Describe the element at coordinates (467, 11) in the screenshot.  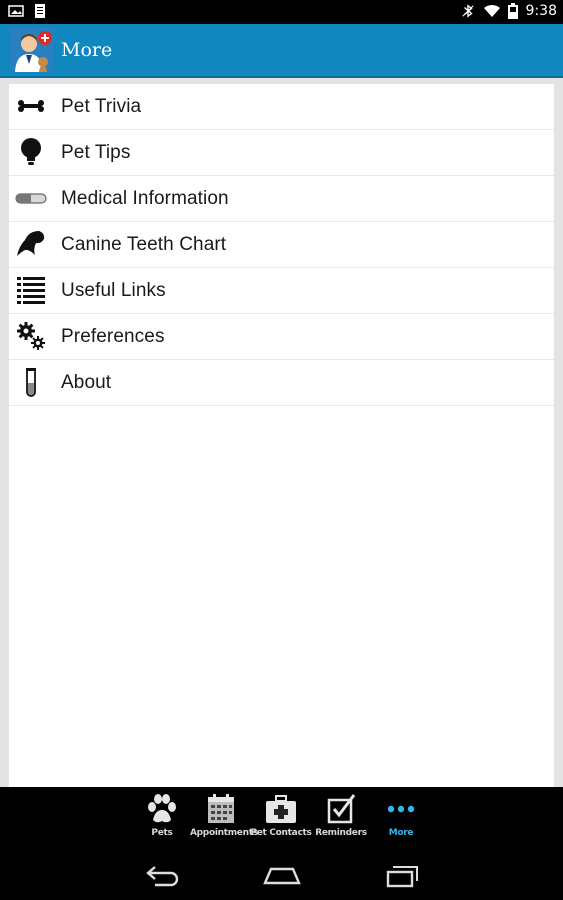
I see `bluetooth-icon` at that location.